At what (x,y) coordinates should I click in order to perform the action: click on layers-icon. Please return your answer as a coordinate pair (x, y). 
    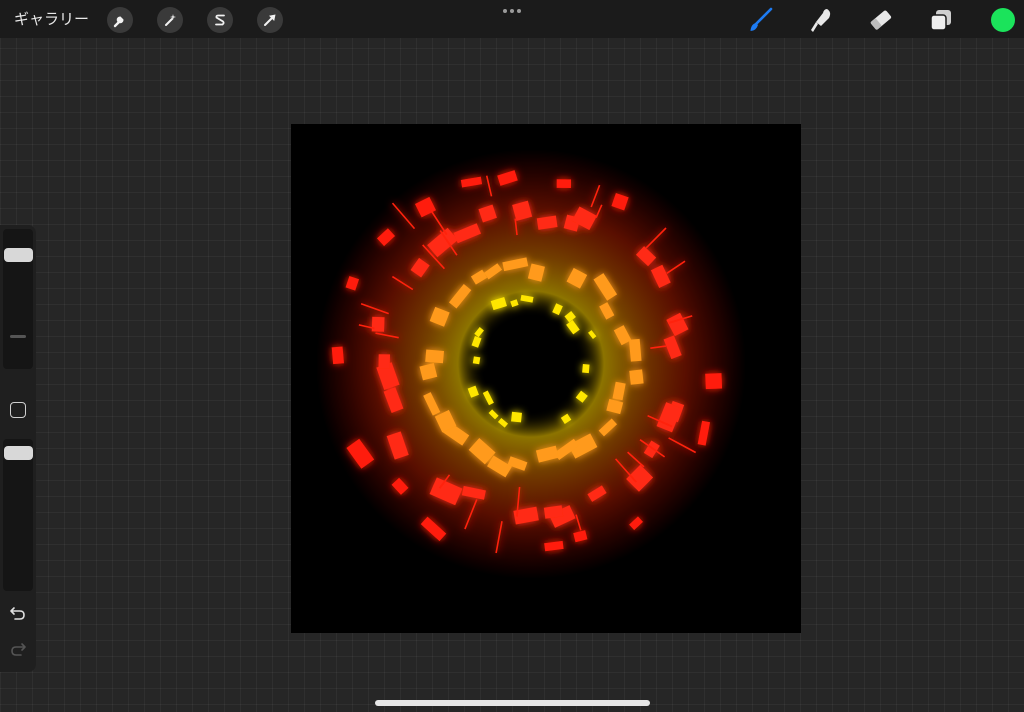
    Looking at the image, I should click on (941, 20).